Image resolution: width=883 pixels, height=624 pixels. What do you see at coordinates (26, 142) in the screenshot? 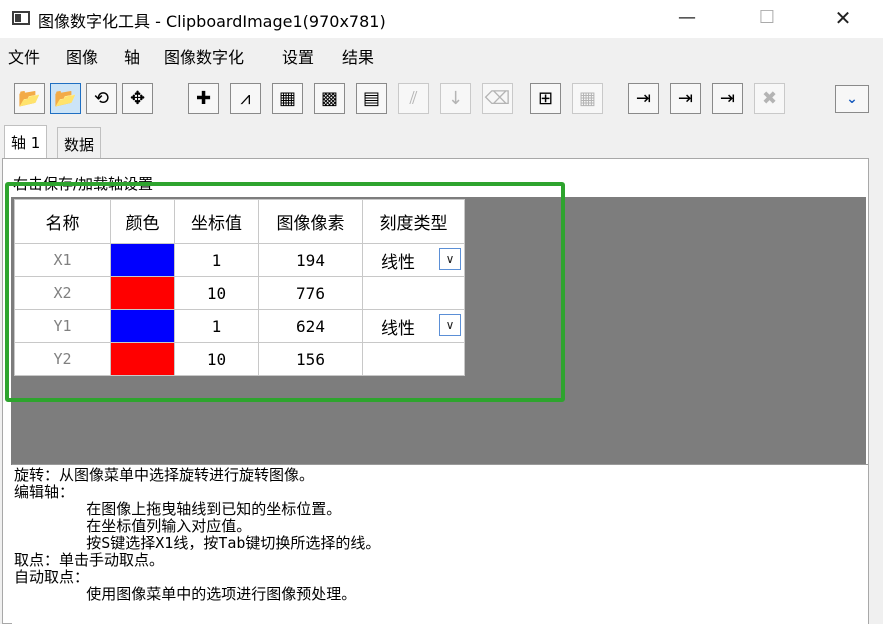
I see `tab-axis-1: 轴 1` at bounding box center [26, 142].